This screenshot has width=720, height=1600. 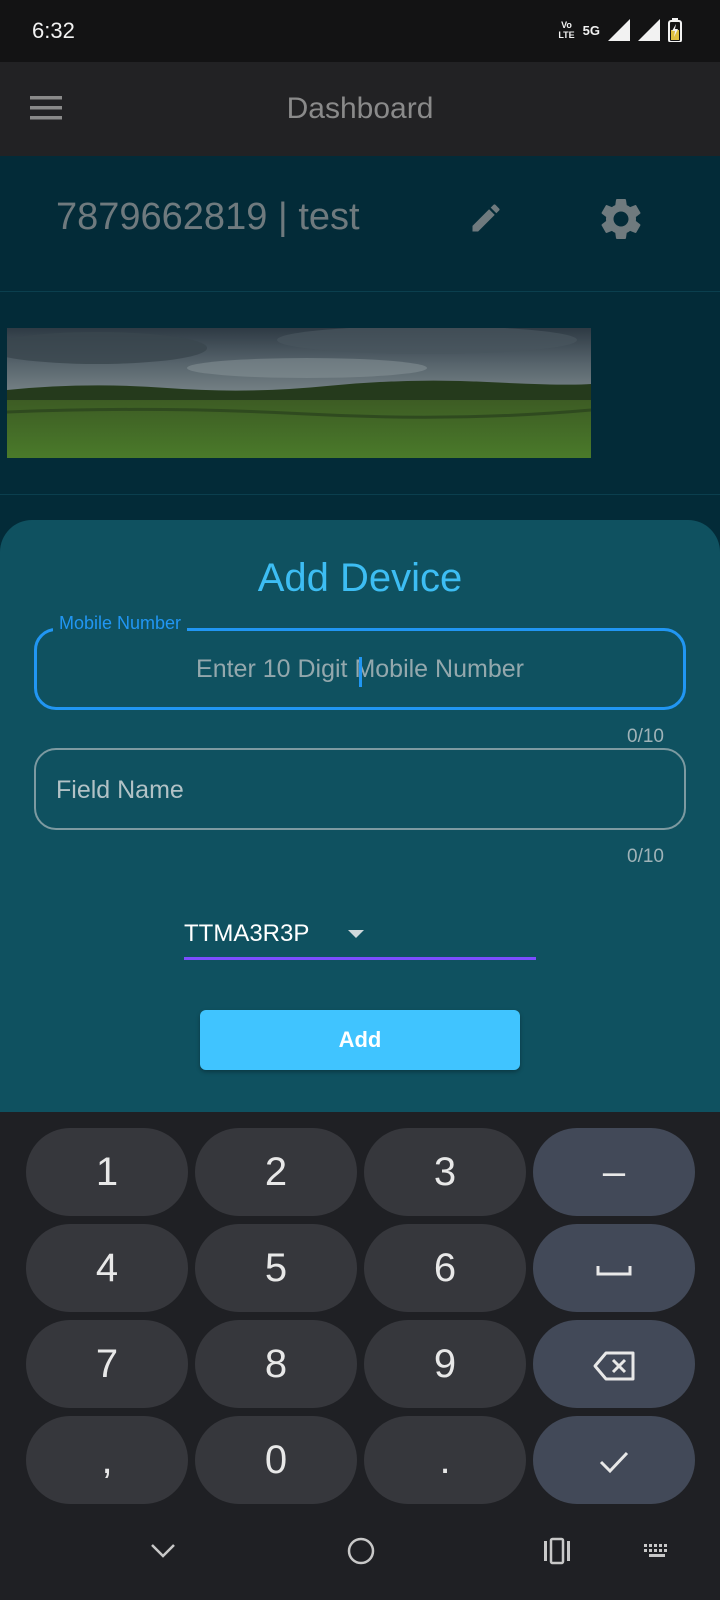 I want to click on device-header: 7879662819 | test, so click(x=360, y=224).